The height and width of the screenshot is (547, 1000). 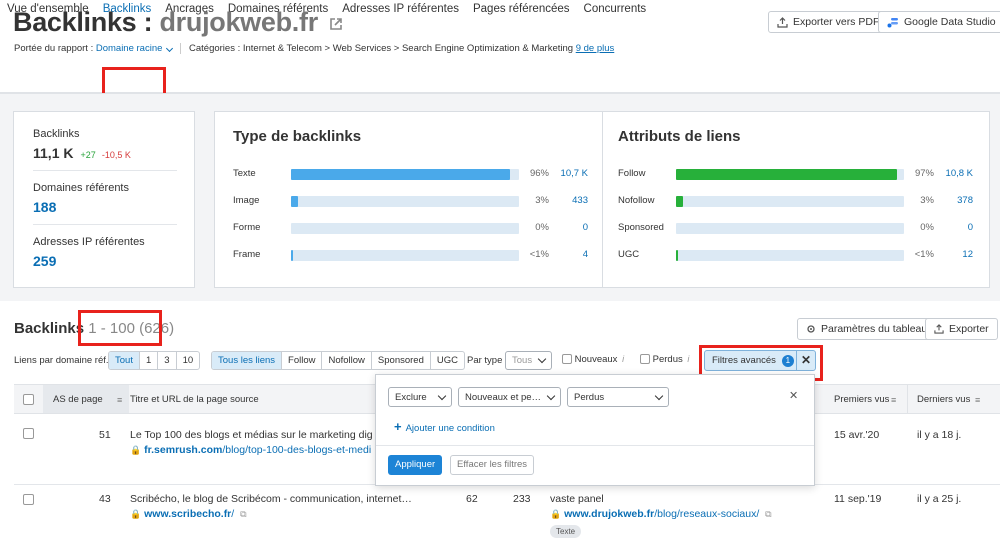 I want to click on distribution-percent: 0%, so click(x=542, y=227).